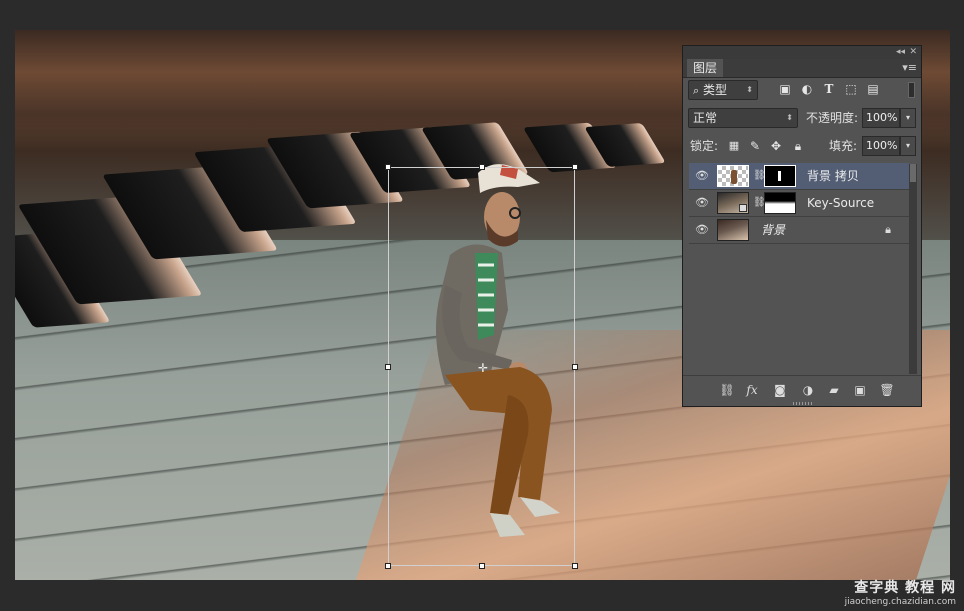  I want to click on layer-row-key-source: 👁︎ ⛓︎ Key-Source, so click(799, 203).